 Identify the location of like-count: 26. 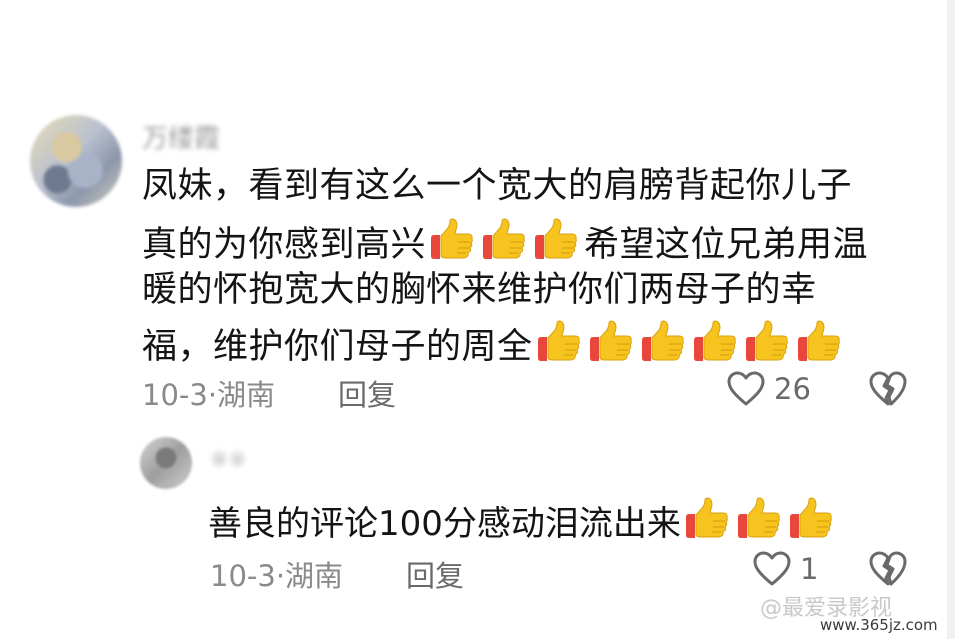
(792, 389).